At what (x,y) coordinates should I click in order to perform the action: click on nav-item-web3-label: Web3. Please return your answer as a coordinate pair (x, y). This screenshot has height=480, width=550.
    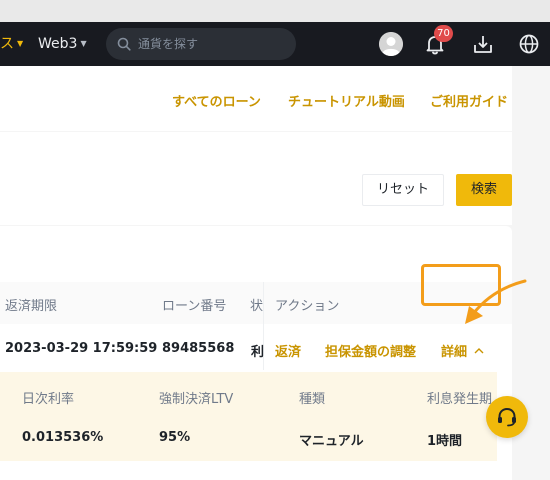
    Looking at the image, I should click on (58, 44).